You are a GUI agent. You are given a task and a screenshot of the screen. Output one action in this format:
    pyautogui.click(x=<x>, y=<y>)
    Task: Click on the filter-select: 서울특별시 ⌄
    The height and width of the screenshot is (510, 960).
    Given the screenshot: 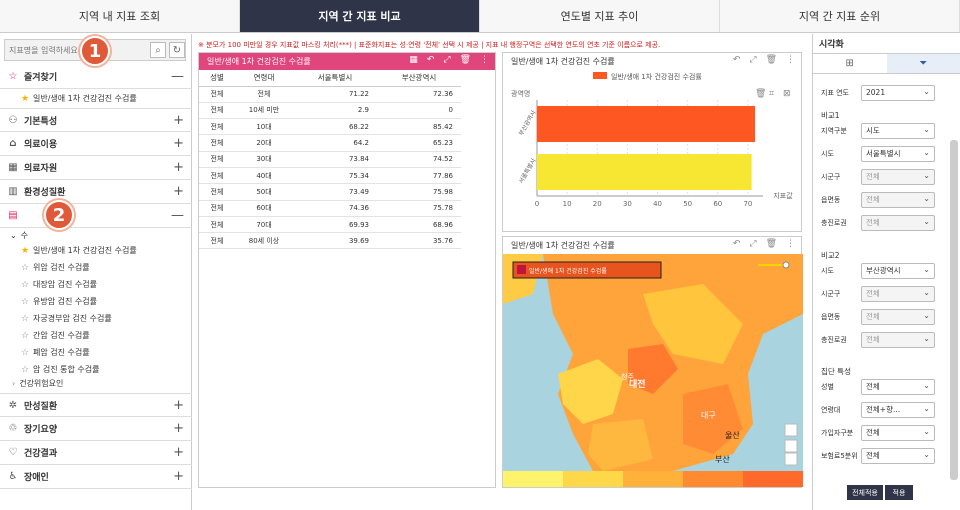 What is the action you would take?
    pyautogui.click(x=898, y=153)
    